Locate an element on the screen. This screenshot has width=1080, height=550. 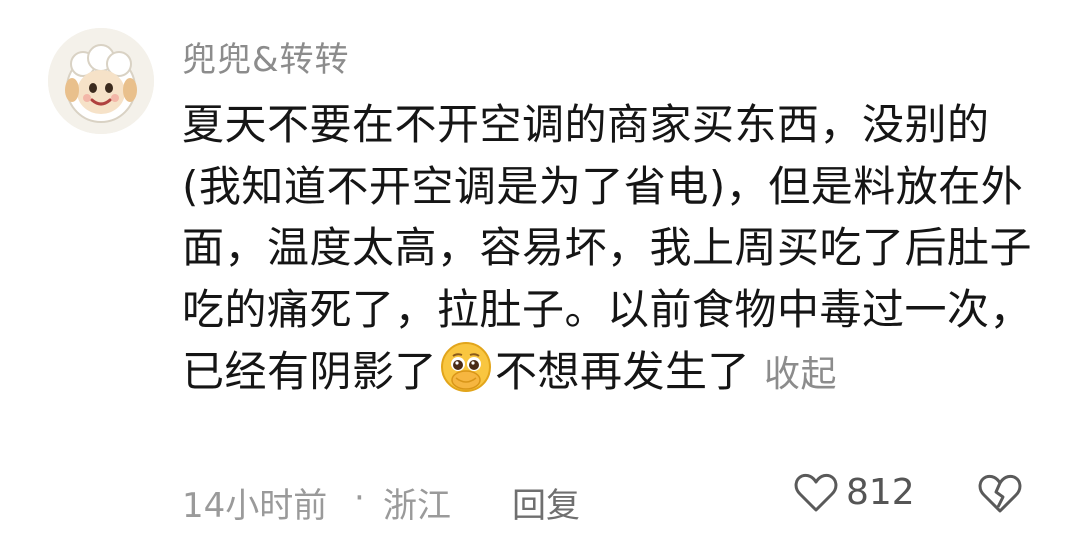
broken-heart-icon is located at coordinates (1000, 493).